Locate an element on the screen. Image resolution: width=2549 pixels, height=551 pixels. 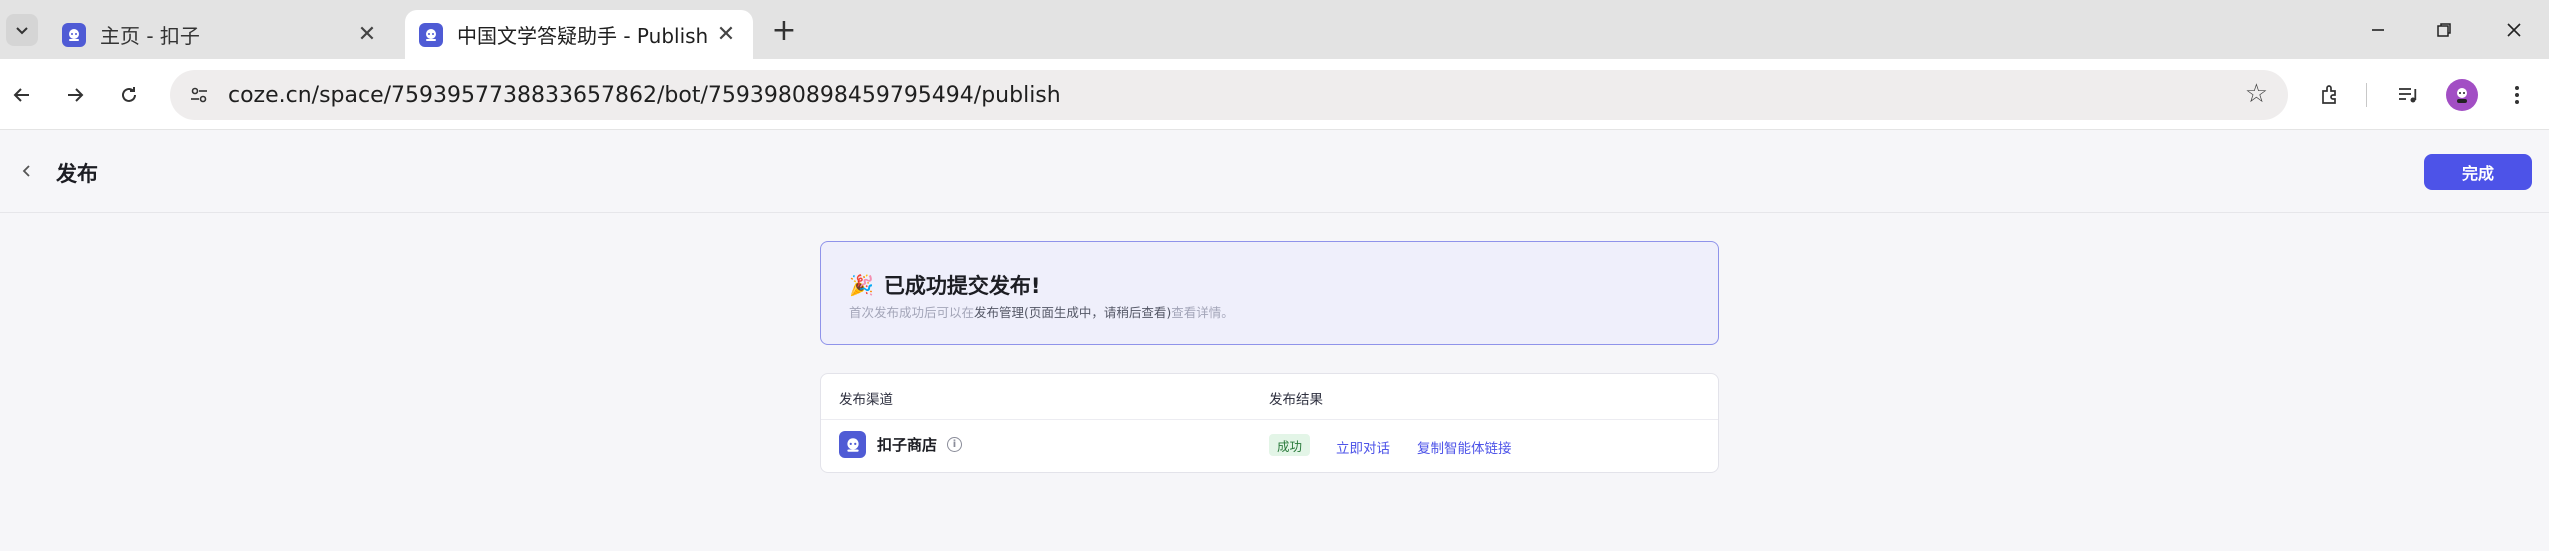
back-button is located at coordinates (22, 95).